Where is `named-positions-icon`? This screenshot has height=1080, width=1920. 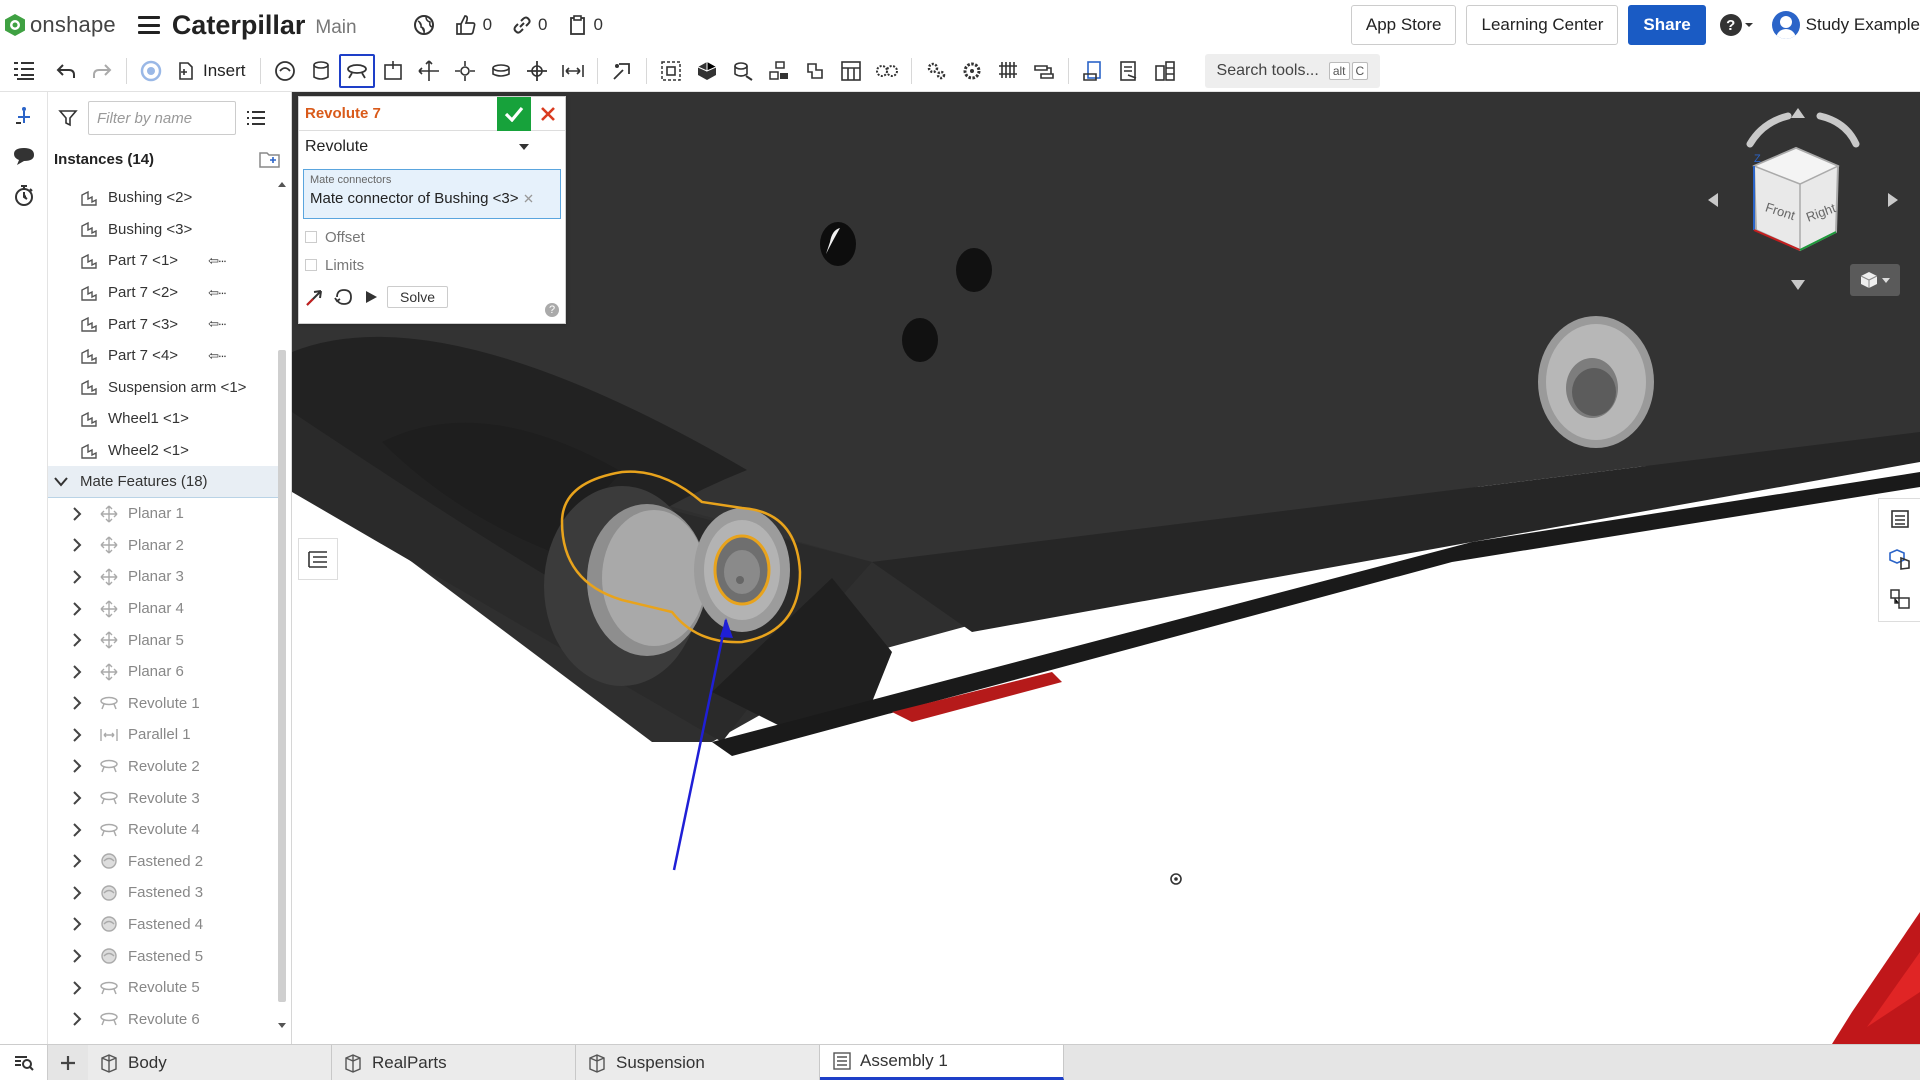 named-positions-icon is located at coordinates (1129, 71).